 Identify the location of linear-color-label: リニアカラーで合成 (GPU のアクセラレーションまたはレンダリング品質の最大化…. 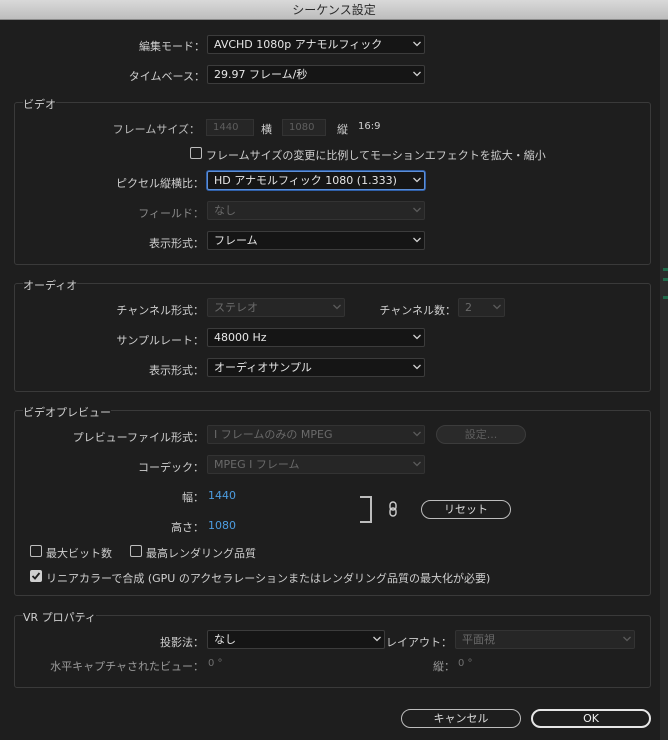
(268, 578).